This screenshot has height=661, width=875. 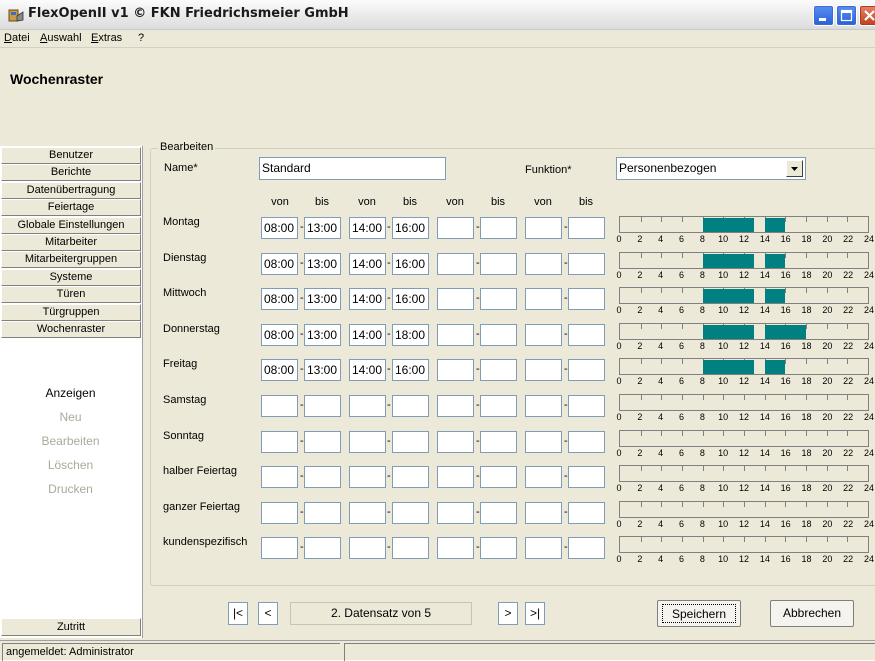 What do you see at coordinates (711, 168) in the screenshot?
I see `funktion-select: Personenbezogen` at bounding box center [711, 168].